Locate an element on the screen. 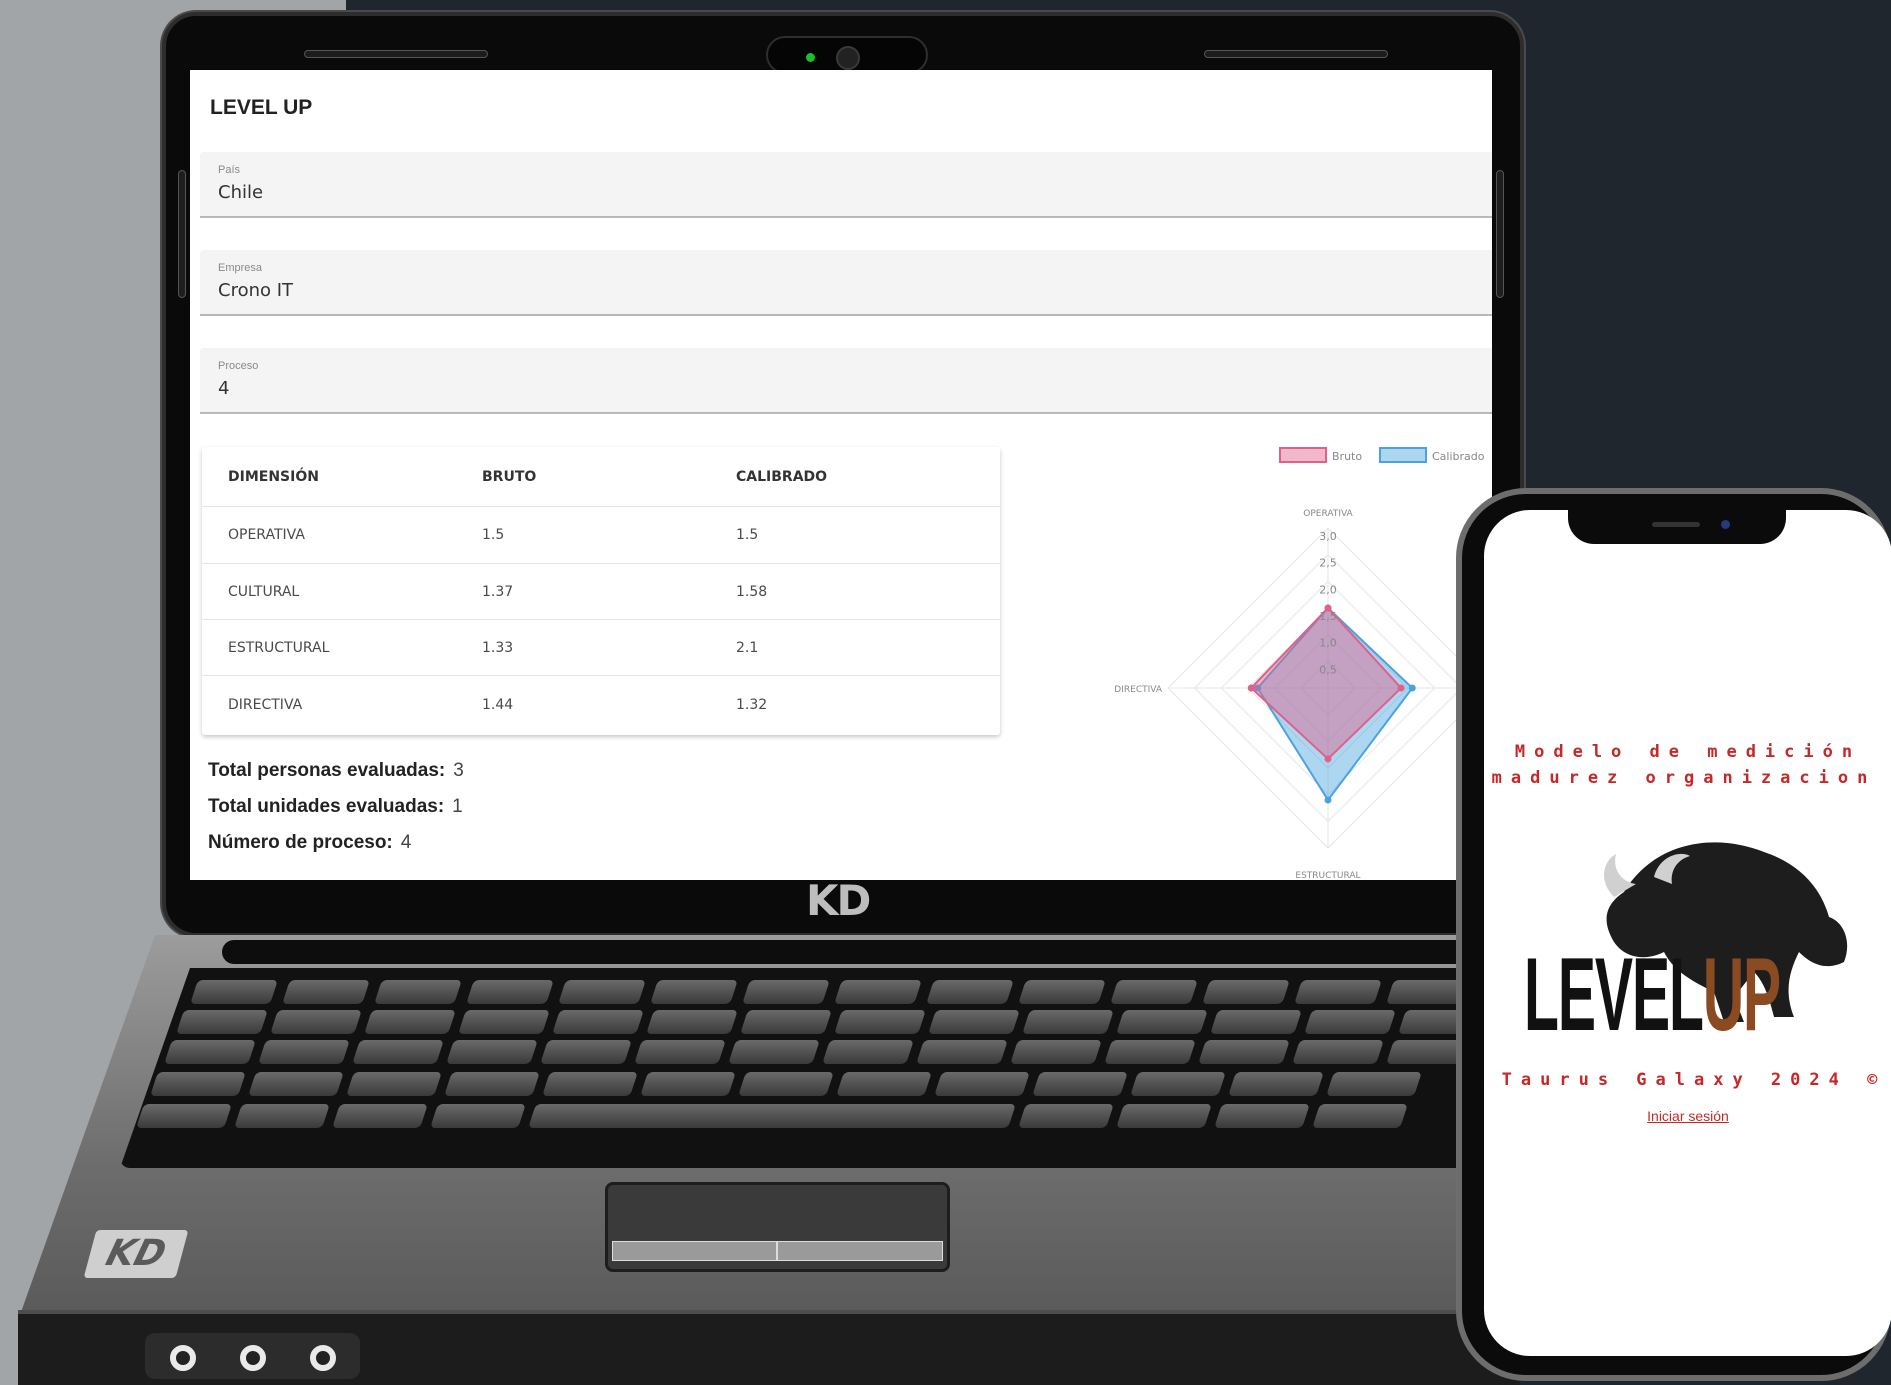 Image resolution: width=1891 pixels, height=1385 pixels. speaker-grille-right is located at coordinates (1296, 54).